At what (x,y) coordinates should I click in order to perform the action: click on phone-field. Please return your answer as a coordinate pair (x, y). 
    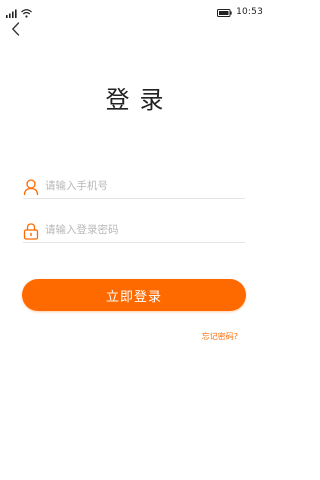
    Looking at the image, I should click on (134, 187).